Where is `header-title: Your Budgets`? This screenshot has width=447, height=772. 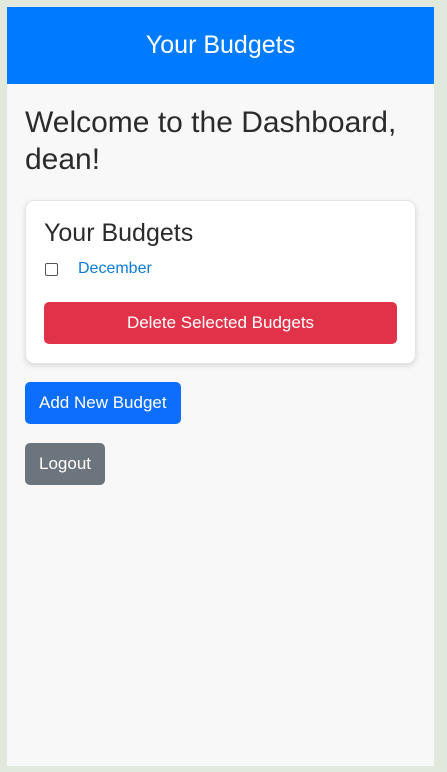 header-title: Your Budgets is located at coordinates (220, 45).